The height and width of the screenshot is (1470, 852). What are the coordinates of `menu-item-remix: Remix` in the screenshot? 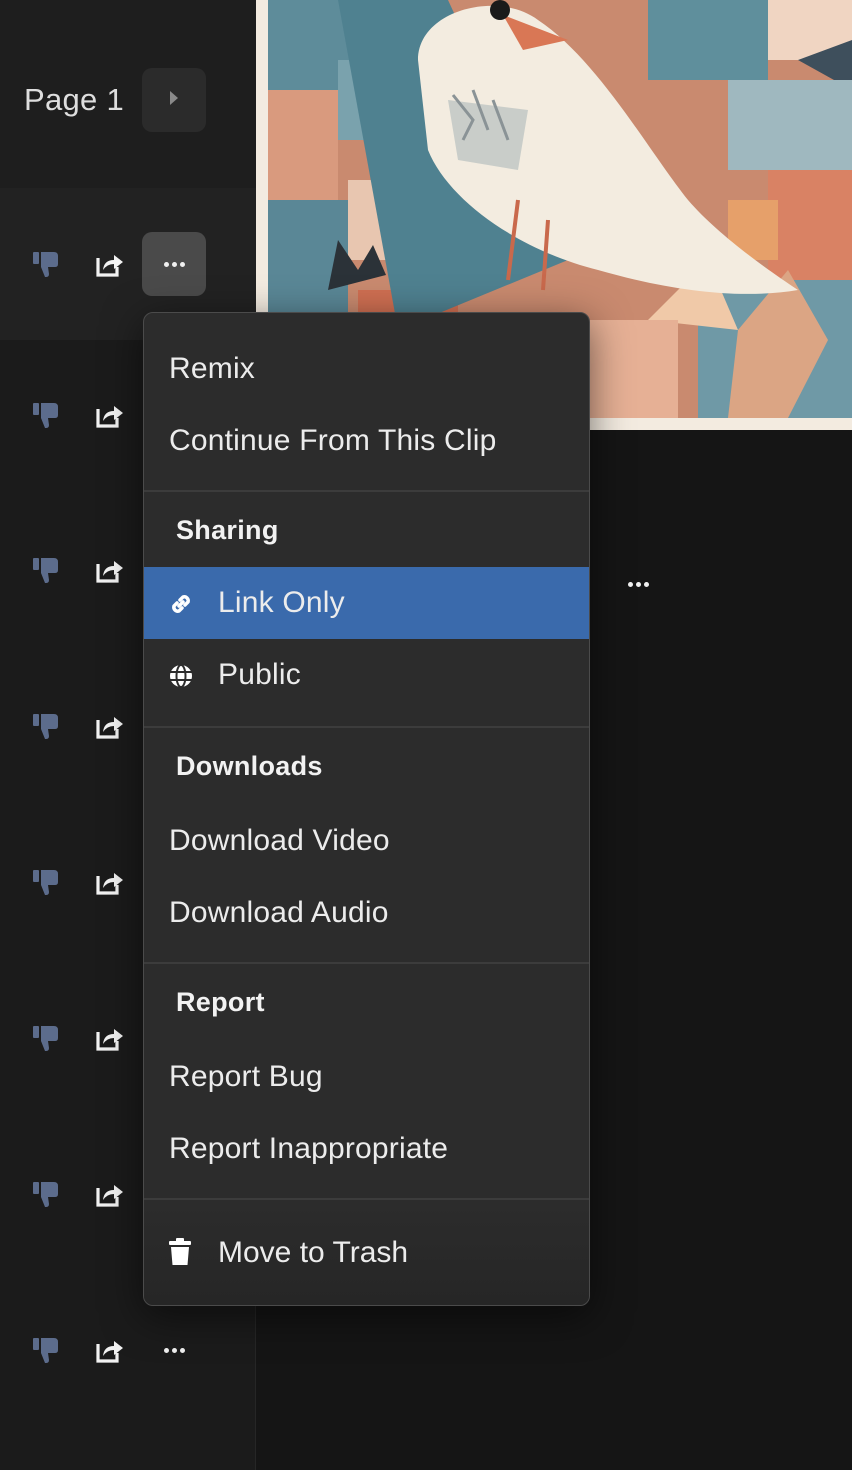 It's located at (366, 369).